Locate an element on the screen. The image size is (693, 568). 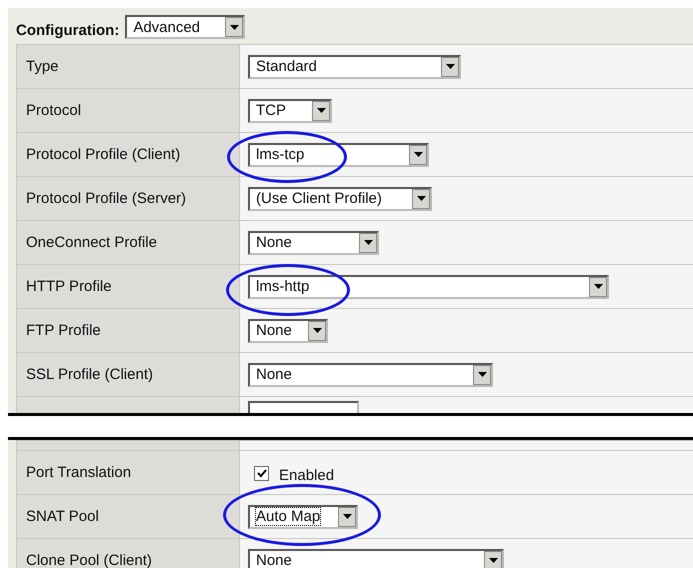
field-label: Type is located at coordinates (128, 66).